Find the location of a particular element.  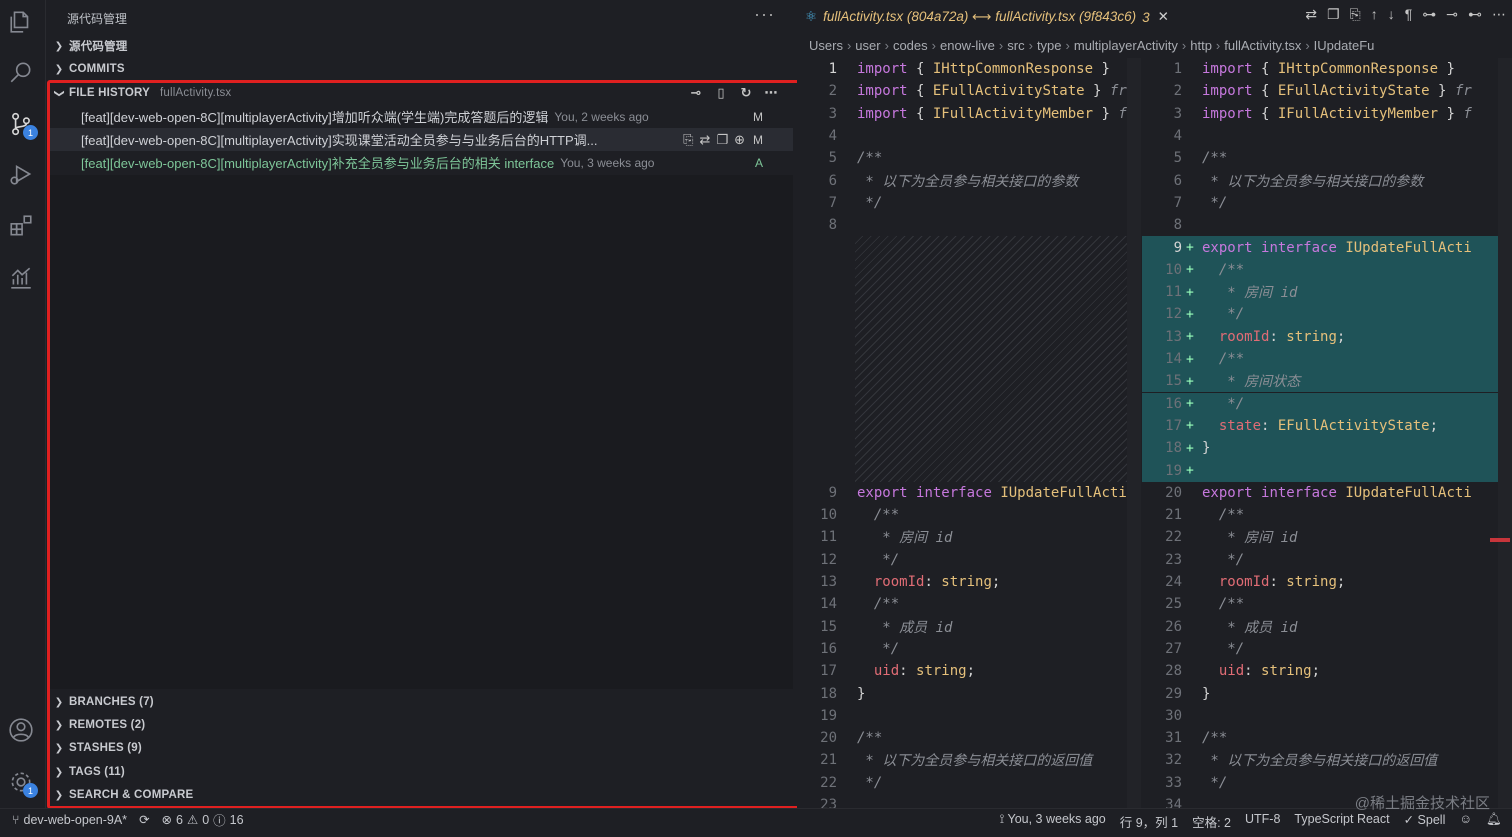

code-text: * 以下为全员参与相关接口的返回值 is located at coordinates (975, 761).